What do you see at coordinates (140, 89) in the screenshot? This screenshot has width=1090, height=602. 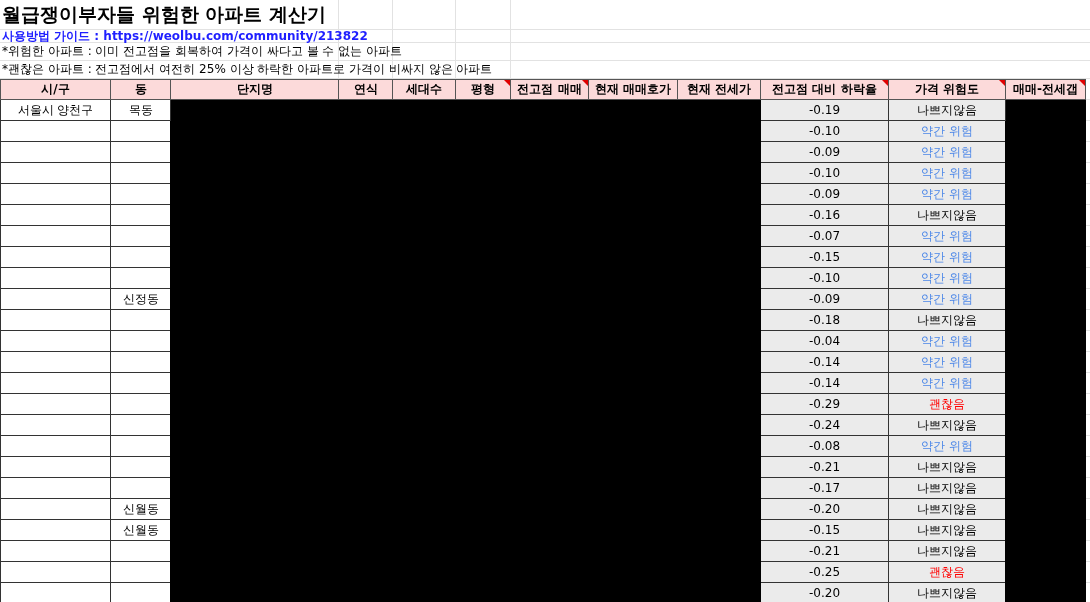 I see `column-header: 동` at bounding box center [140, 89].